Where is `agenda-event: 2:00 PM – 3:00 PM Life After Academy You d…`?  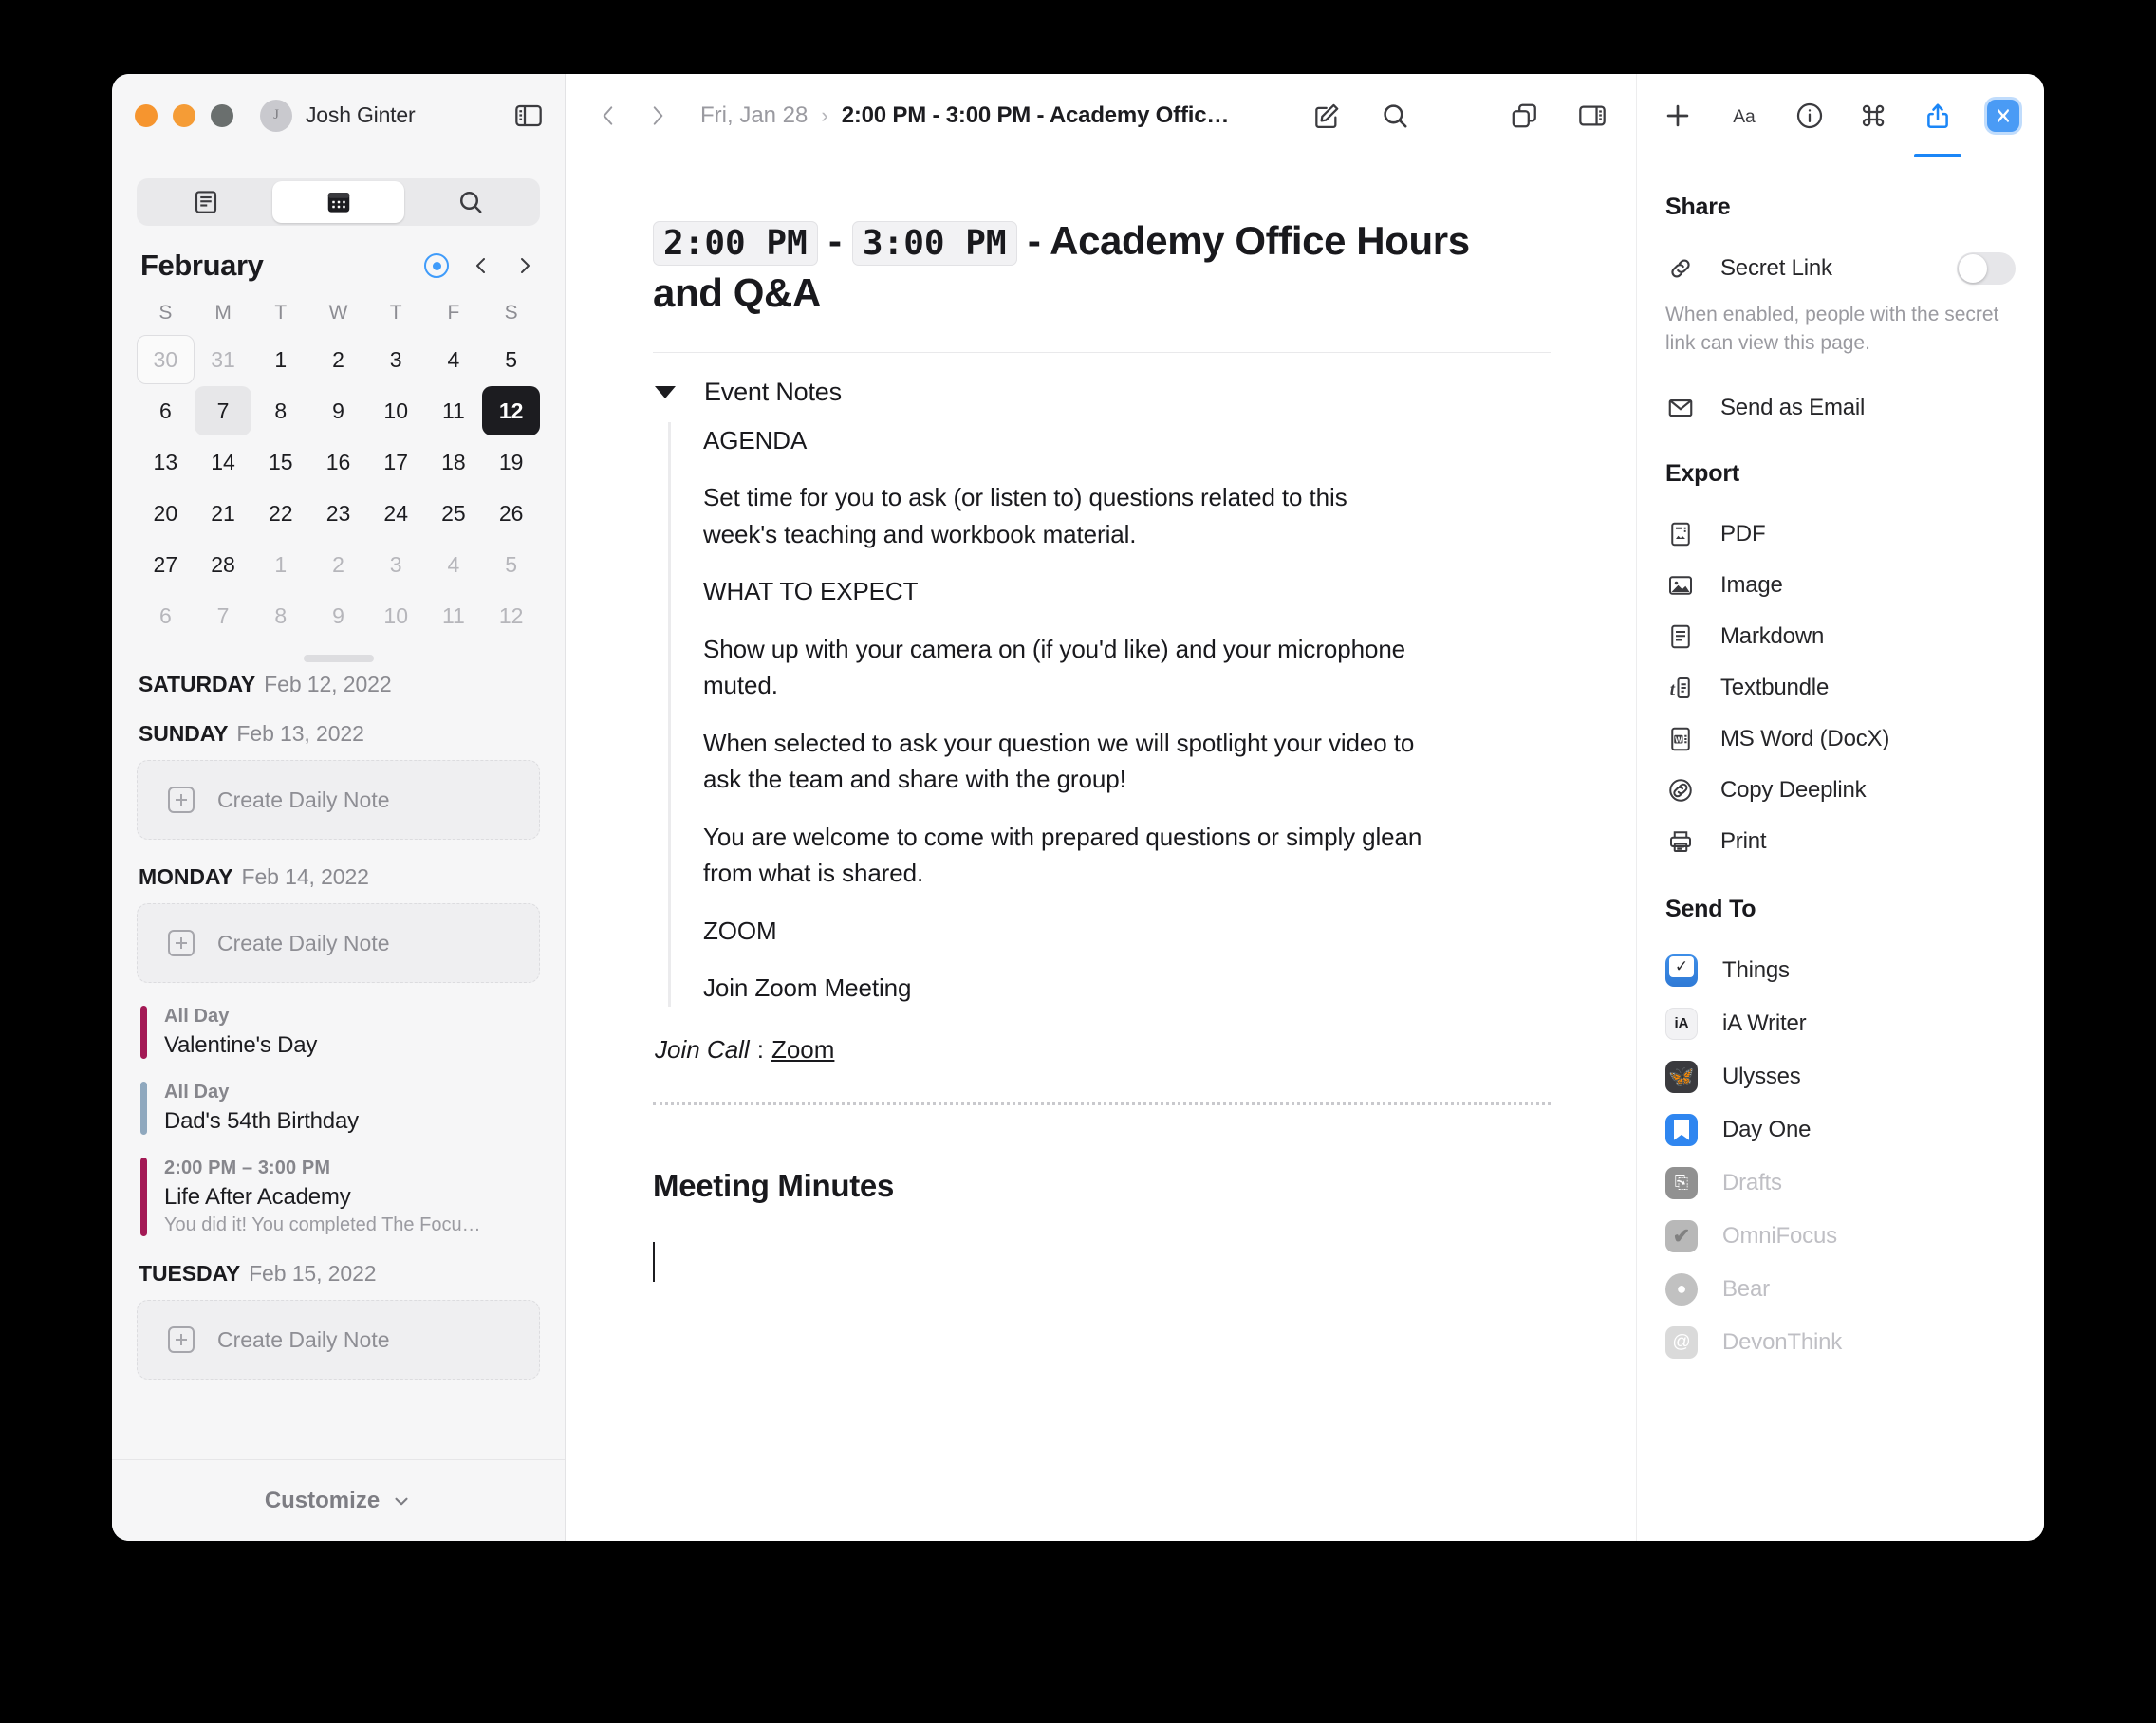 agenda-event: 2:00 PM – 3:00 PM Life After Academy You d… is located at coordinates (340, 1197).